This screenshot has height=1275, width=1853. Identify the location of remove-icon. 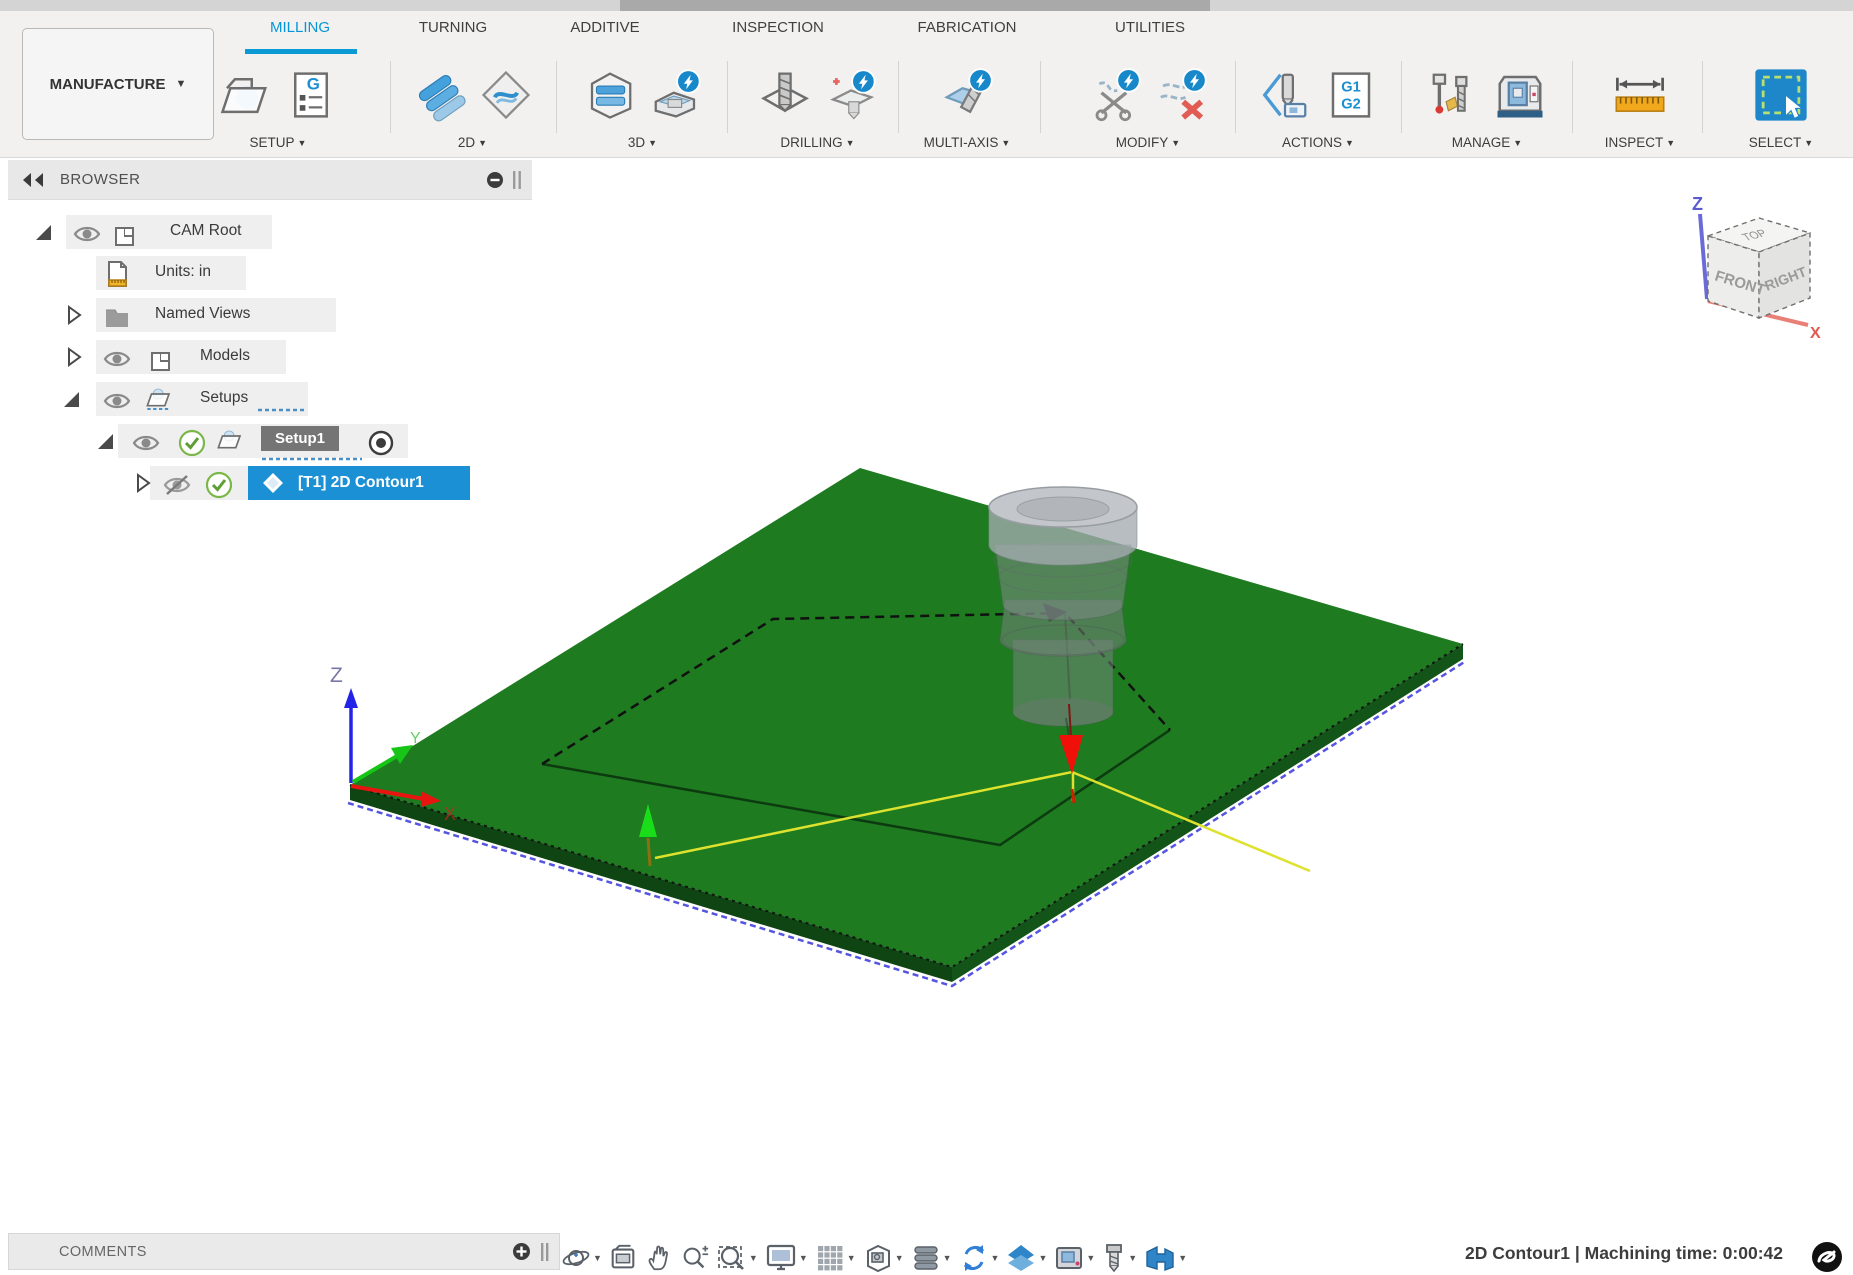
(495, 180).